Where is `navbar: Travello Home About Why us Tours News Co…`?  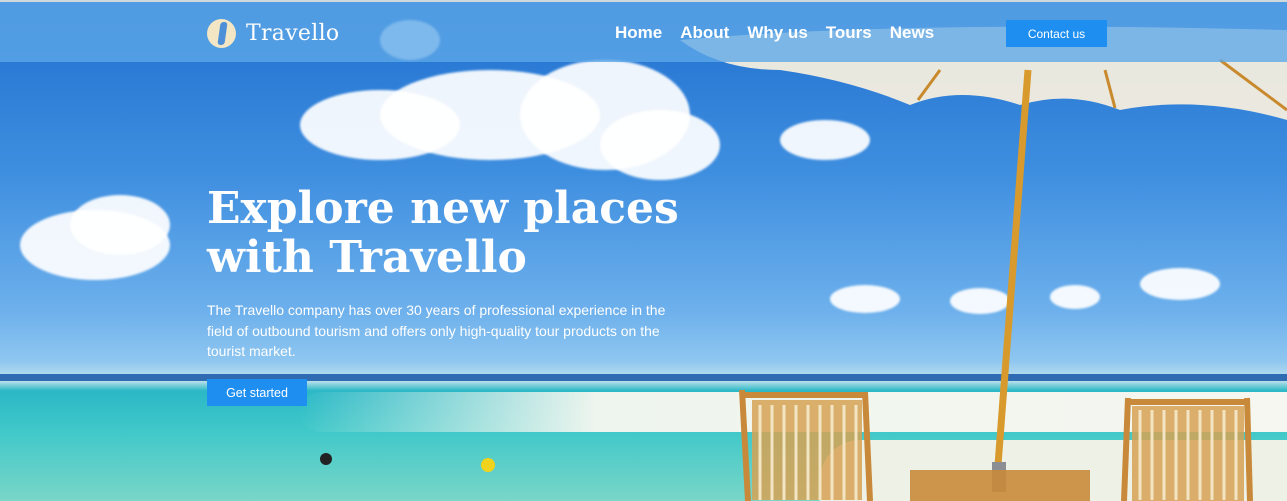
navbar: Travello Home About Why us Tours News Co… is located at coordinates (643, 32).